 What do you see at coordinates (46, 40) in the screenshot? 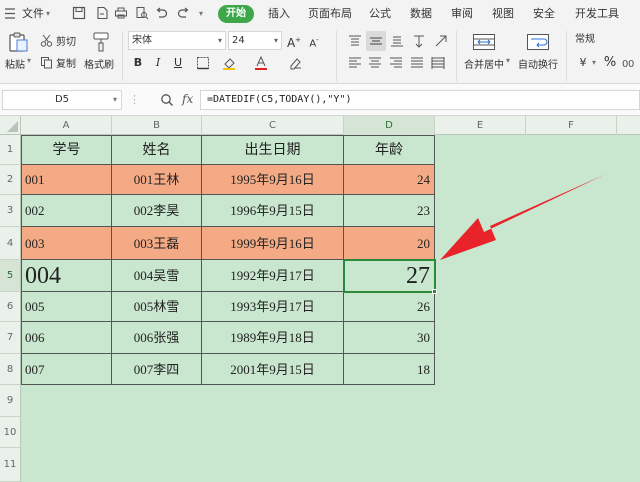
I see `cut-icon` at bounding box center [46, 40].